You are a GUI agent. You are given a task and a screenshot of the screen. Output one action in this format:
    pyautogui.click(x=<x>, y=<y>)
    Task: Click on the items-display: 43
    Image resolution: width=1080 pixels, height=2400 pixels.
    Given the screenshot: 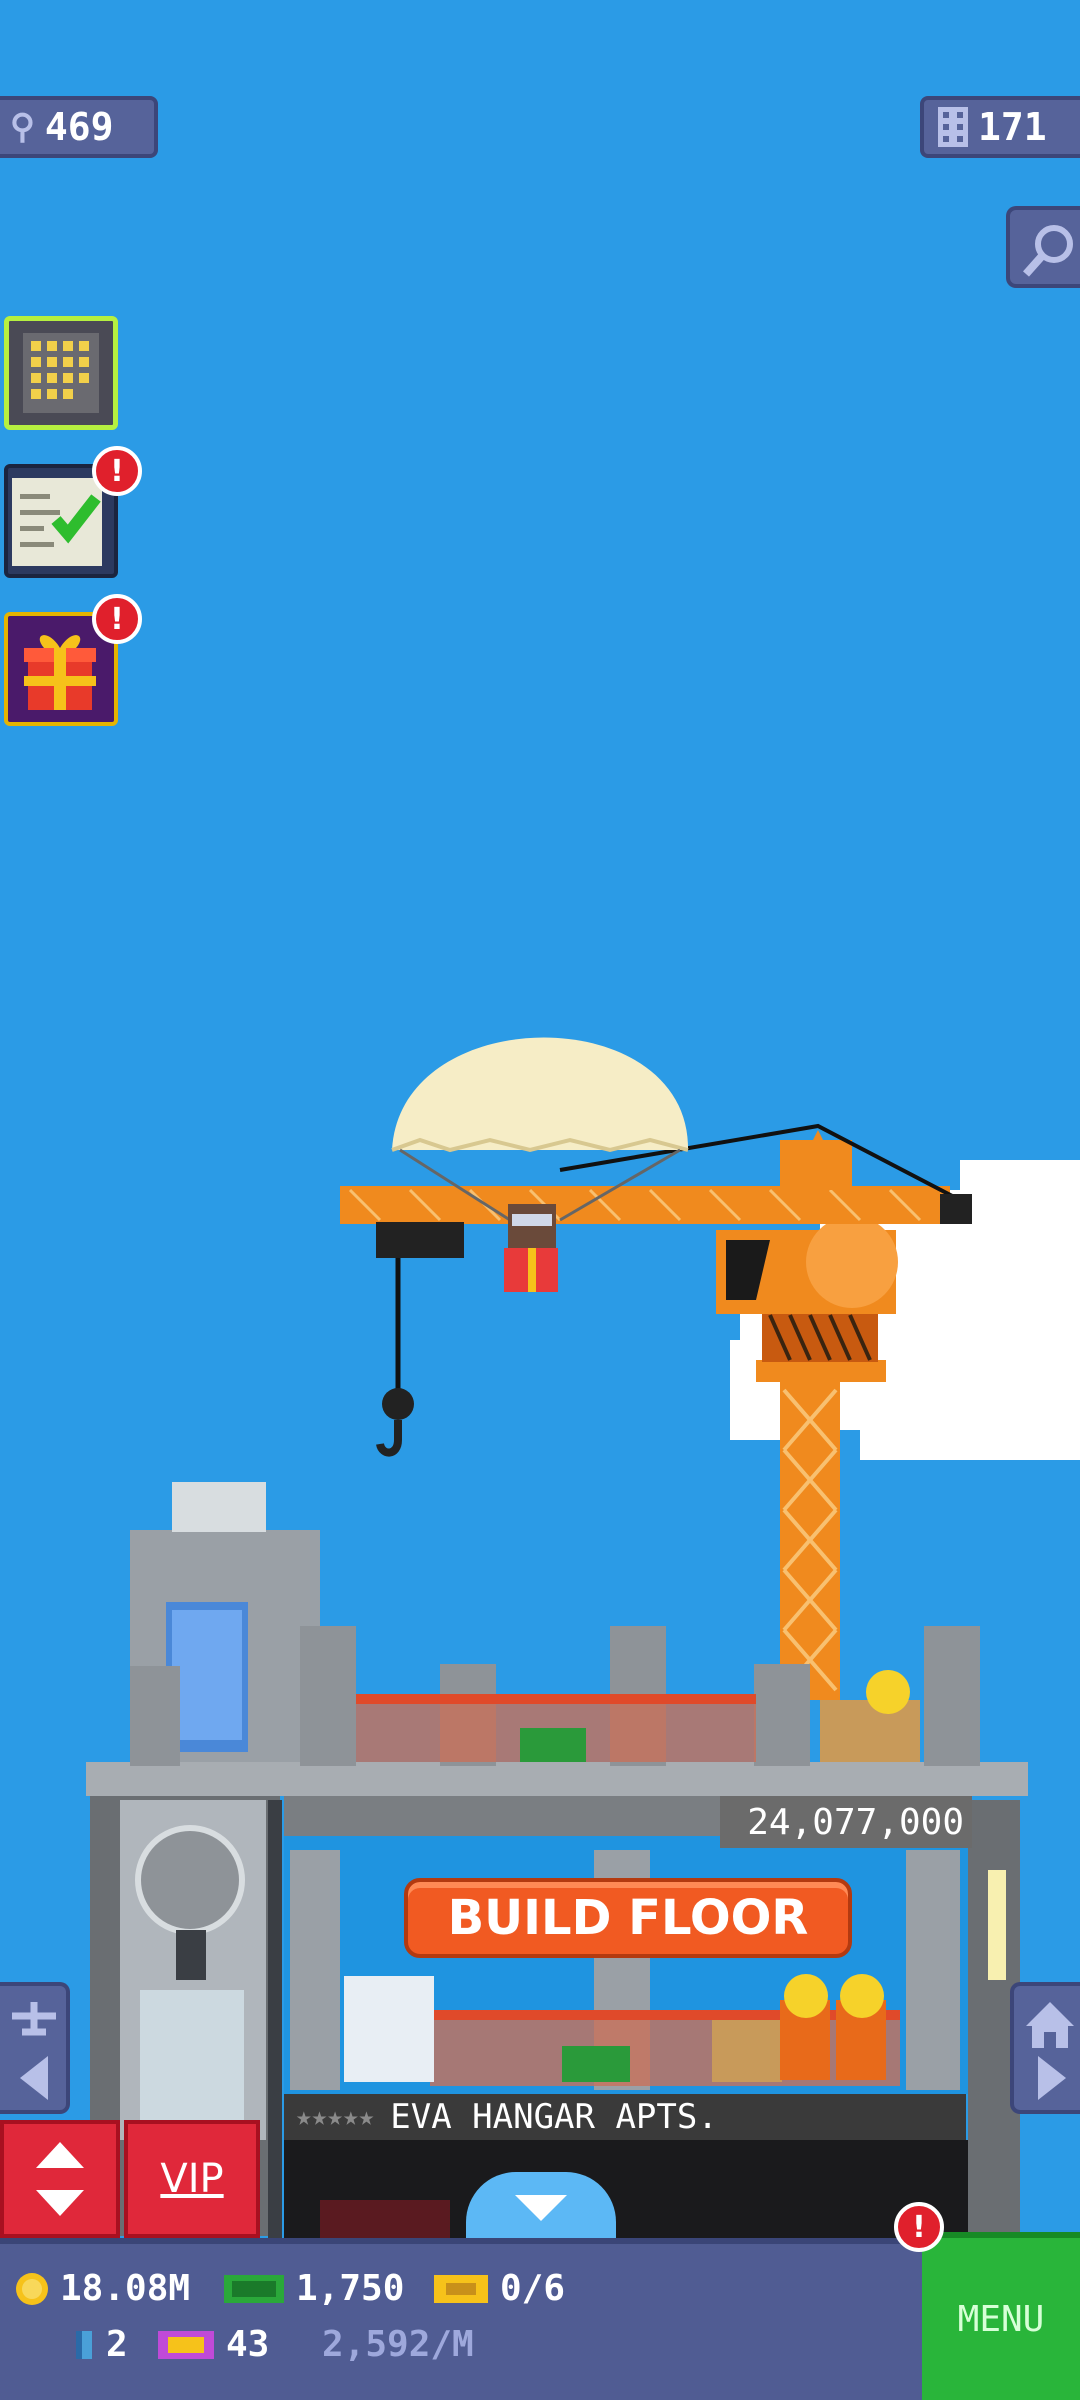 What is the action you would take?
    pyautogui.click(x=212, y=2344)
    